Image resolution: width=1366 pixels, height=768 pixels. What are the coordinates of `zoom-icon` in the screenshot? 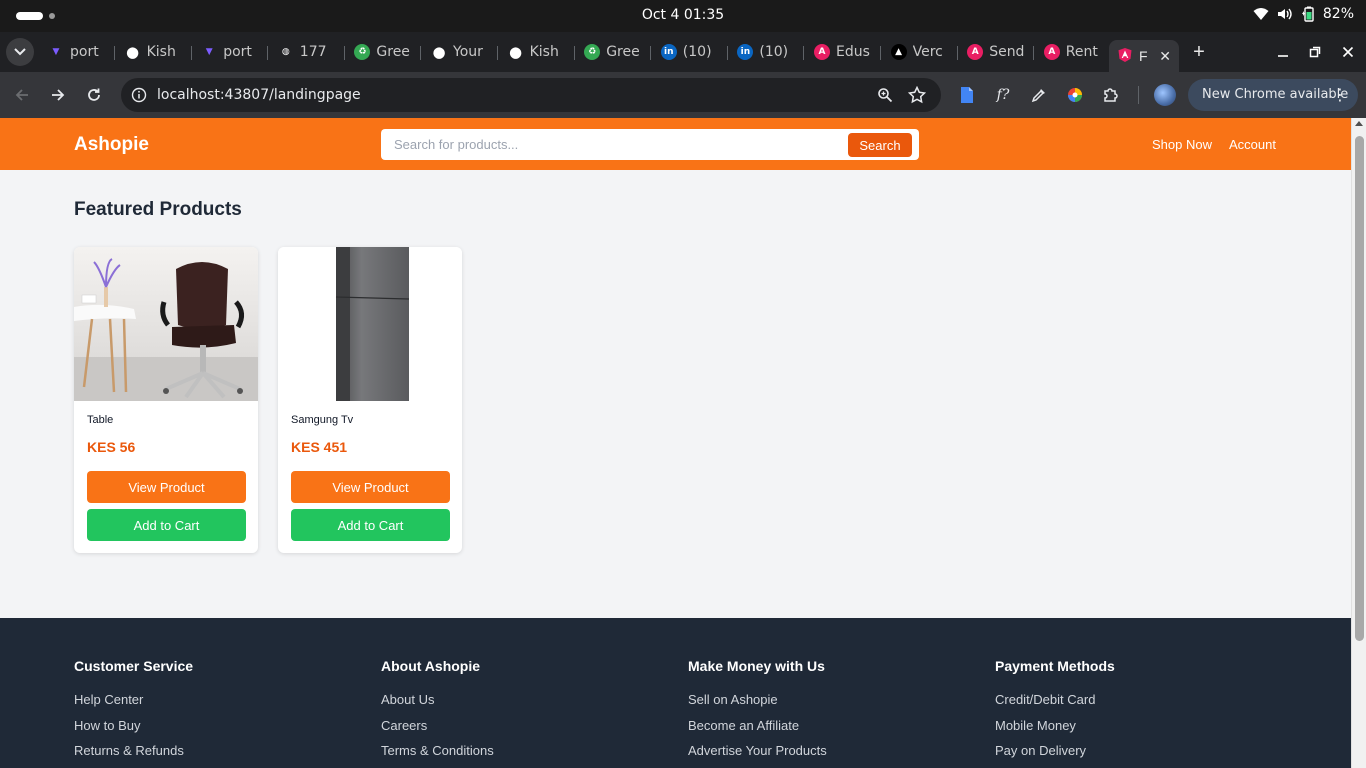 It's located at (885, 95).